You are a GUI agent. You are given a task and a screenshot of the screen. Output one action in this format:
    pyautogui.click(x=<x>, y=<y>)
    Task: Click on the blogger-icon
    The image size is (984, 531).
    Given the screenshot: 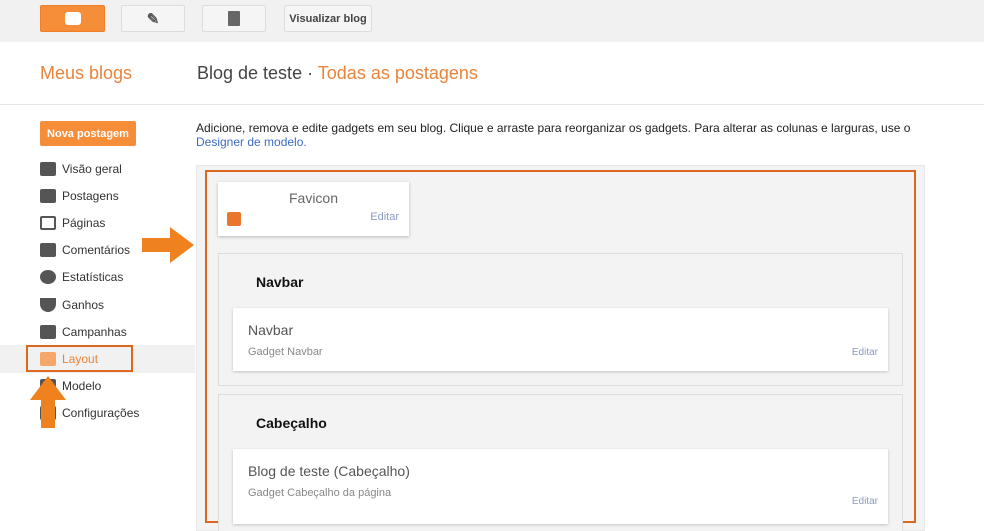 What is the action you would take?
    pyautogui.click(x=72, y=18)
    